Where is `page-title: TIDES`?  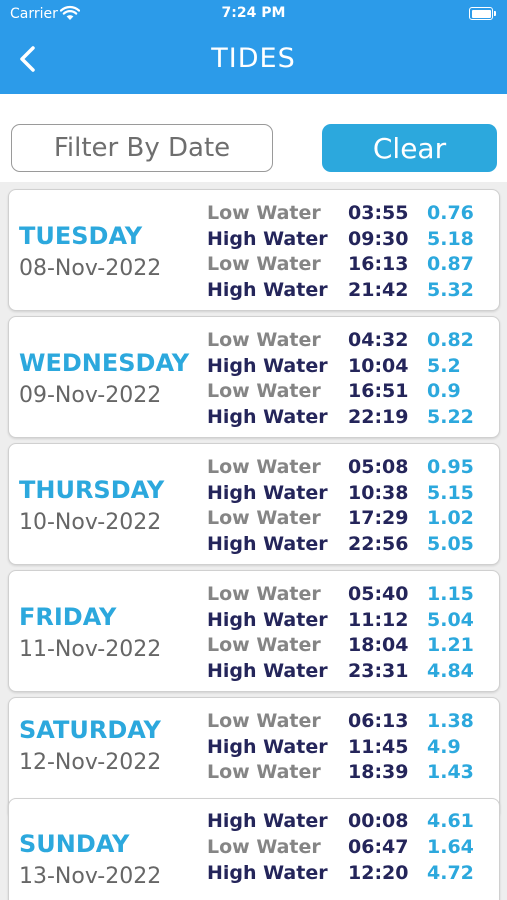 page-title: TIDES is located at coordinates (253, 58).